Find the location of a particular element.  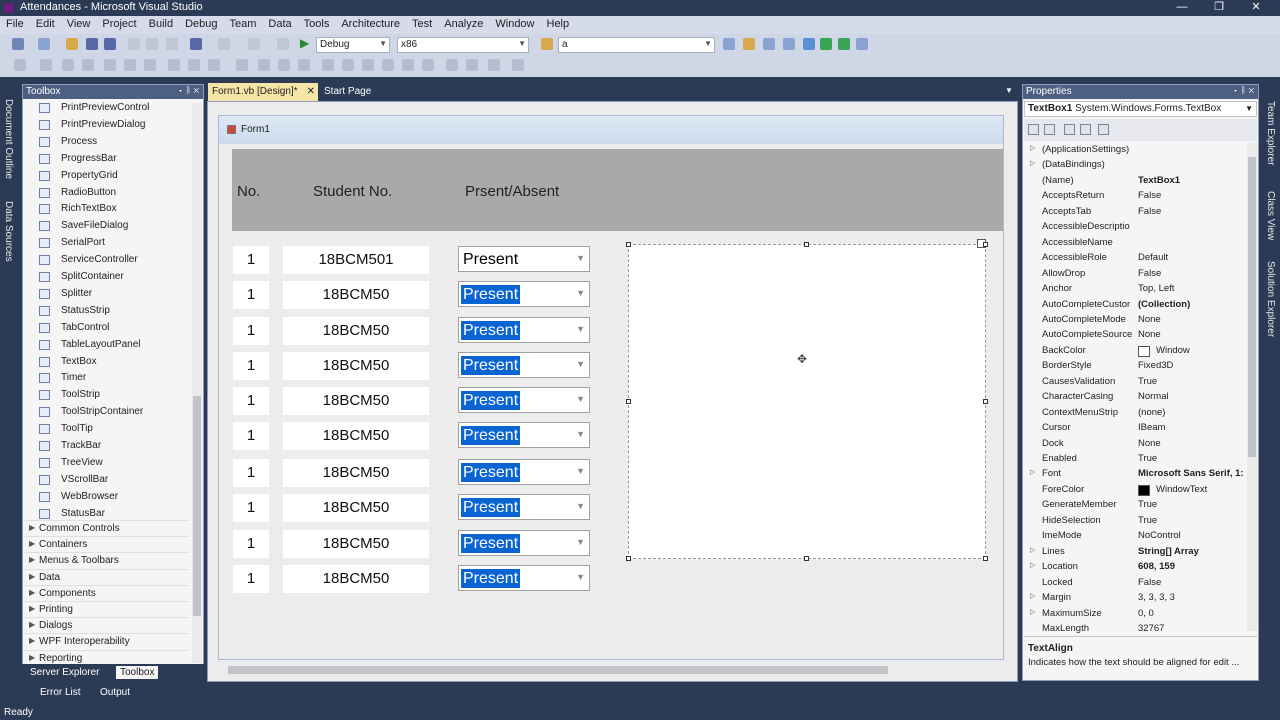

property-value: 3, 3, 3, 3 is located at coordinates (1191, 597).